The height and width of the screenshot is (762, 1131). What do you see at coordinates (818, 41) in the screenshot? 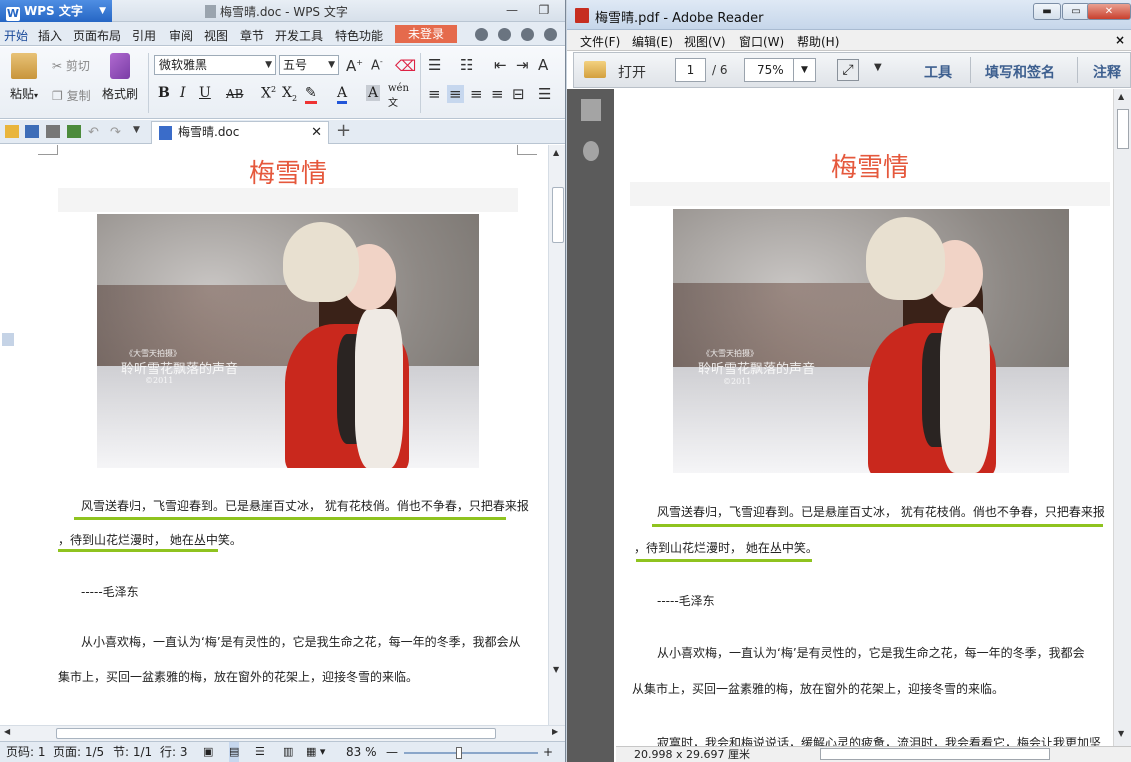
I see `menu-help: 帮助(H)` at bounding box center [818, 41].